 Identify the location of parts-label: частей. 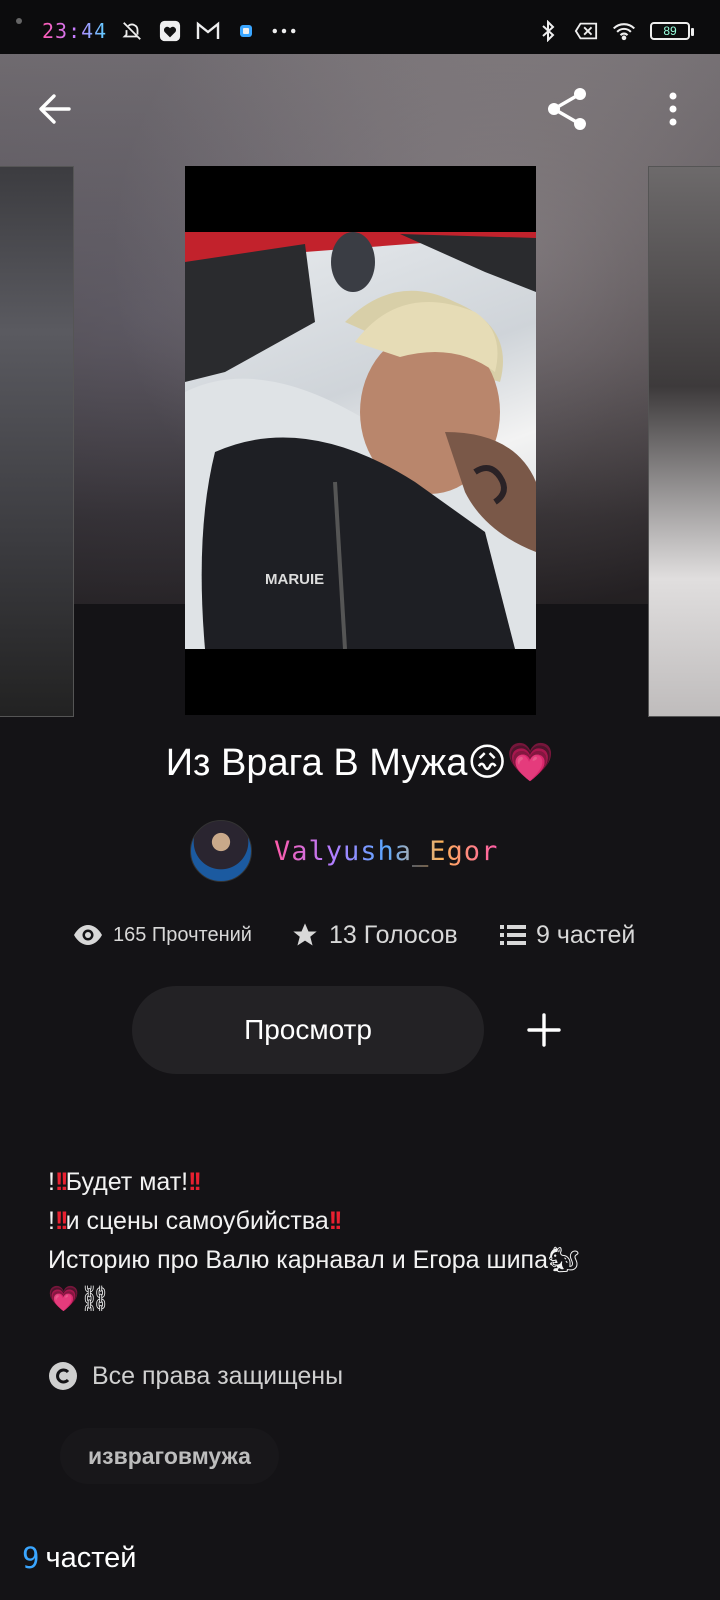
(91, 1557).